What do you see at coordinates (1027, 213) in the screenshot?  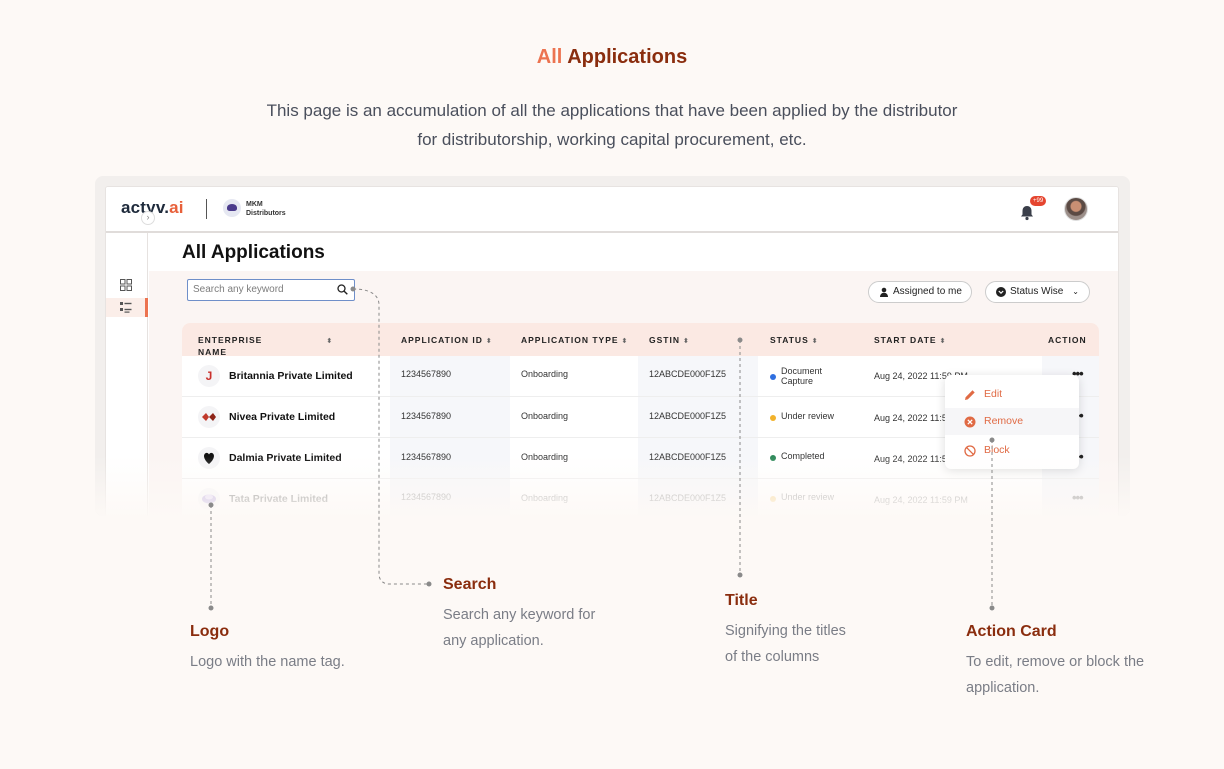 I see `bell-icon` at bounding box center [1027, 213].